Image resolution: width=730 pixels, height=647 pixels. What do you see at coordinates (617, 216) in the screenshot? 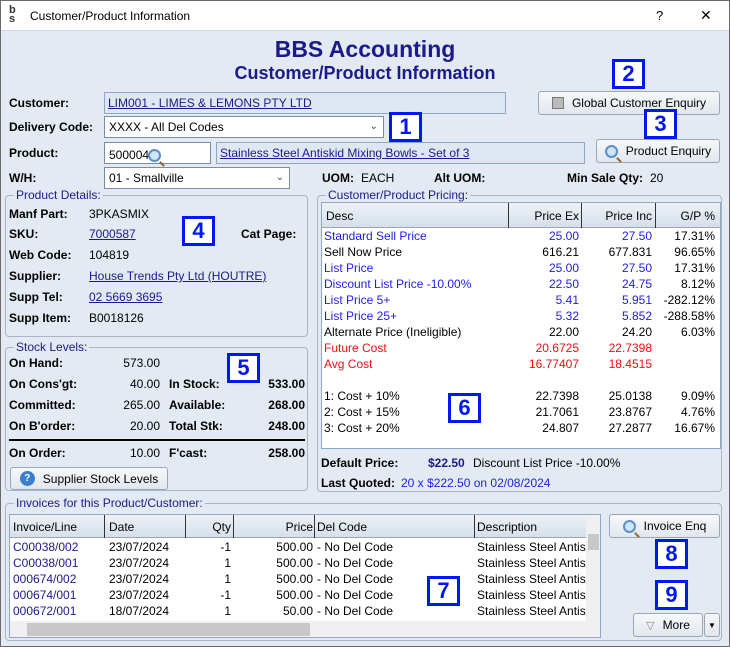
I see `column-header: Price Inc` at bounding box center [617, 216].